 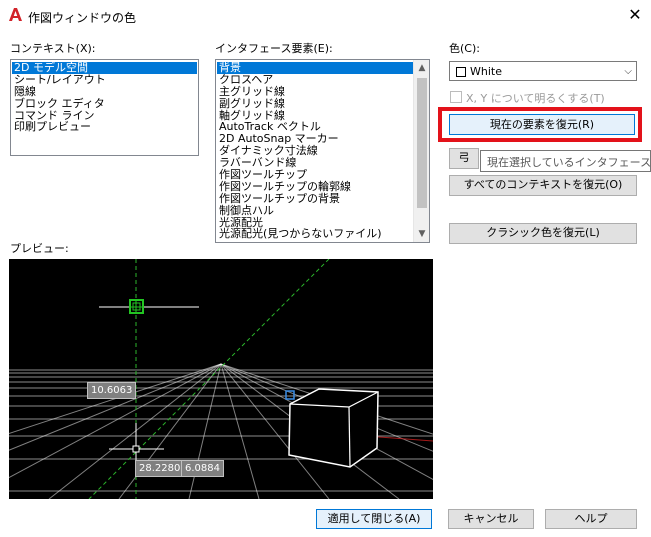 I want to click on tint-xy-label: X, Y について明るくする(T), so click(x=535, y=98).